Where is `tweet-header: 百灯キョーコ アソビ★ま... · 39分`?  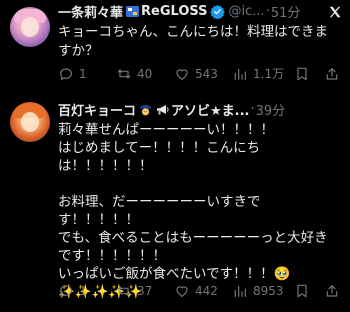
tweet-header: 百灯キョーコ アソビ★ま... · 39分 is located at coordinates (200, 109).